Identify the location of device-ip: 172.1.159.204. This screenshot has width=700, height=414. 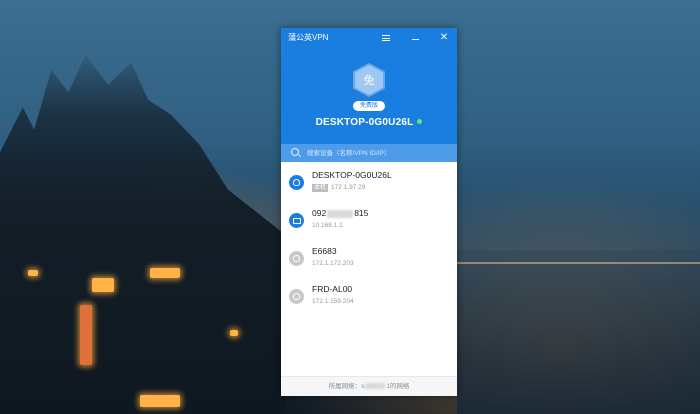
(333, 301).